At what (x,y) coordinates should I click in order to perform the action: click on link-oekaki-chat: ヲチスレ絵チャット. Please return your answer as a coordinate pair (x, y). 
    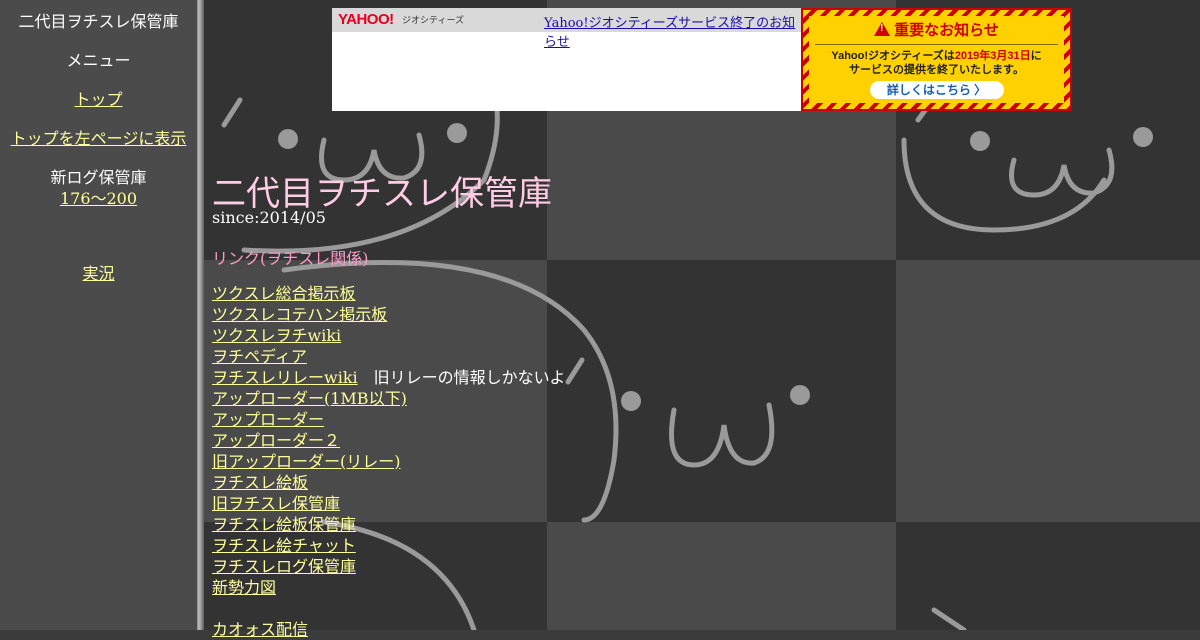
    Looking at the image, I should click on (284, 545).